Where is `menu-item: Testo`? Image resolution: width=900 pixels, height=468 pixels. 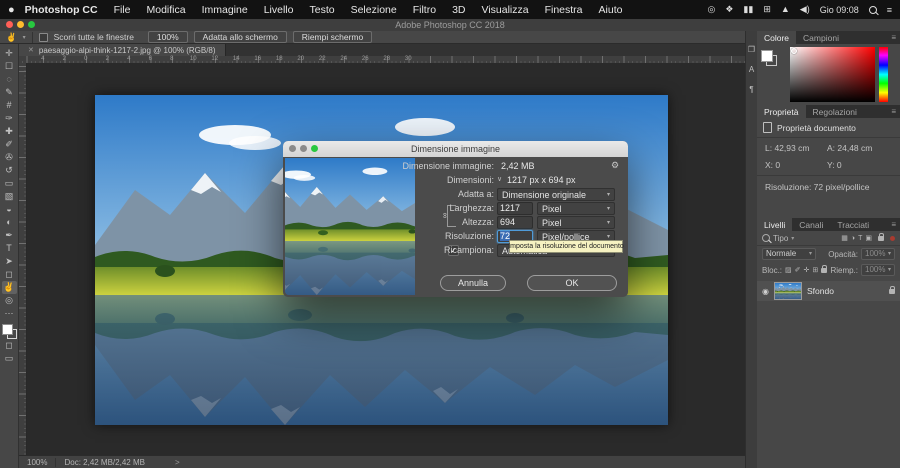 menu-item: Testo is located at coordinates (321, 10).